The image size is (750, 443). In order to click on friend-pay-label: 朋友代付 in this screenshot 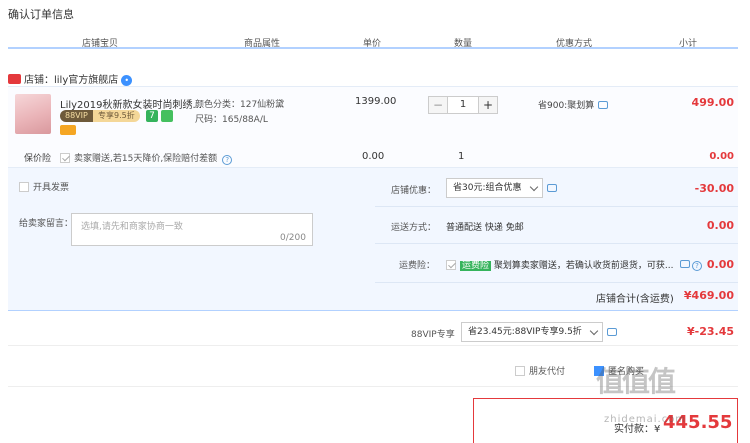, I will do `click(547, 372)`.